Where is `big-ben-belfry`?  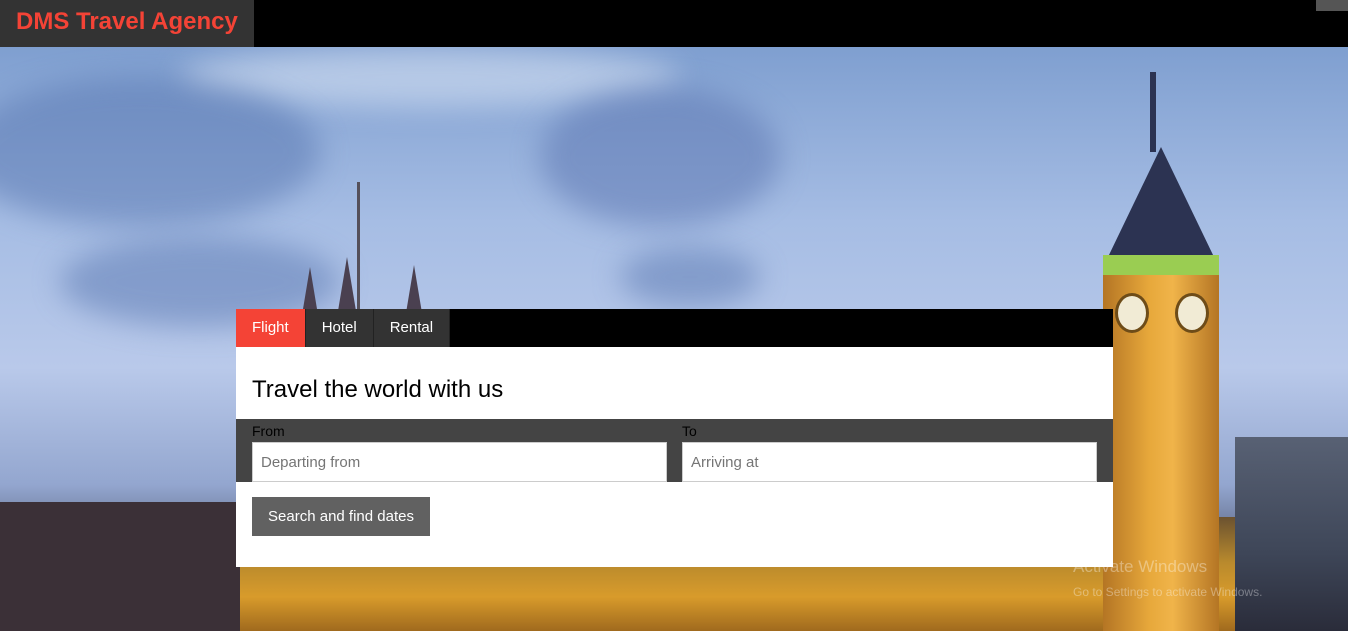
big-ben-belfry is located at coordinates (1161, 265).